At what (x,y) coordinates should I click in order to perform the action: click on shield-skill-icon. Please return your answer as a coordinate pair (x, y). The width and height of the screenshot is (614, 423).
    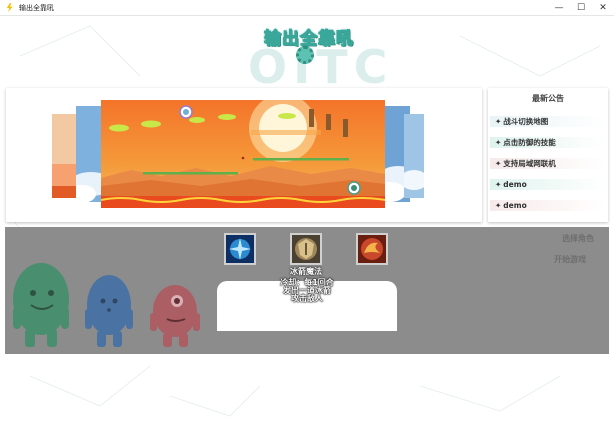
    Looking at the image, I should click on (306, 249).